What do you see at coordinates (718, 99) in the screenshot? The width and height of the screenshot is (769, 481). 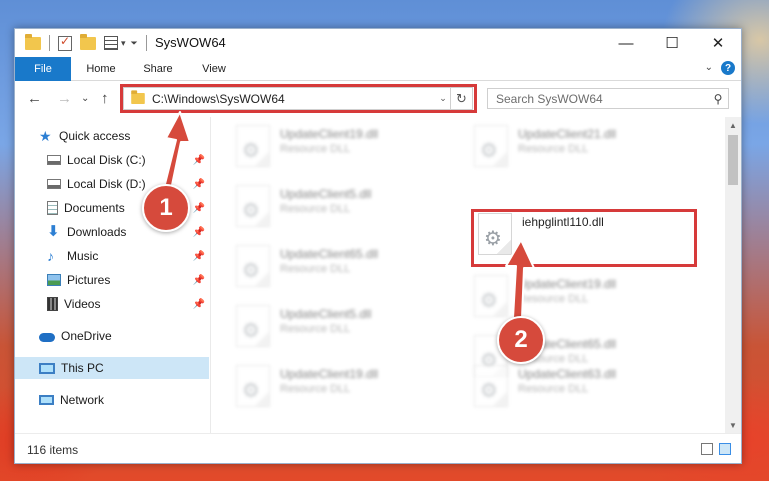 I see `search-icon: ⚲` at bounding box center [718, 99].